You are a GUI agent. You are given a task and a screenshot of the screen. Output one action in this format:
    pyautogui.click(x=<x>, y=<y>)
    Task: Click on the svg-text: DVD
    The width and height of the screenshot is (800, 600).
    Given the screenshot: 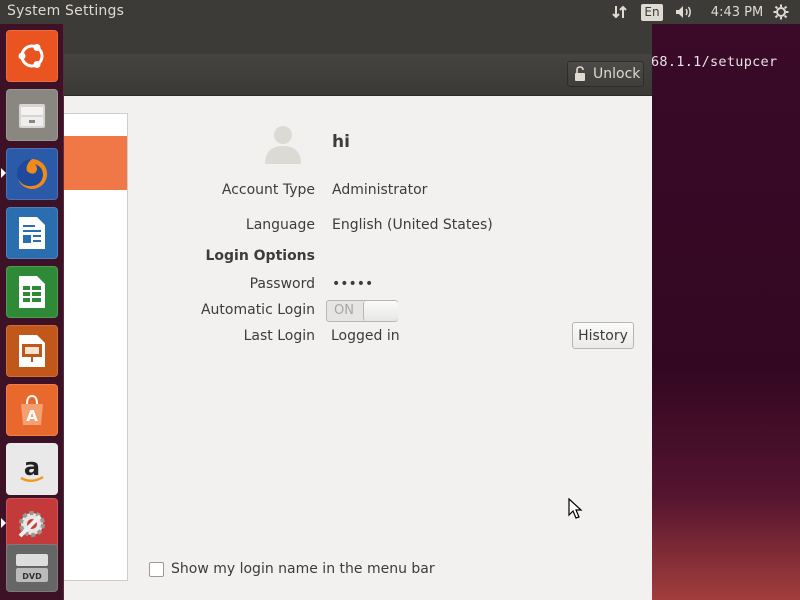 What is the action you would take?
    pyautogui.click(x=32, y=576)
    